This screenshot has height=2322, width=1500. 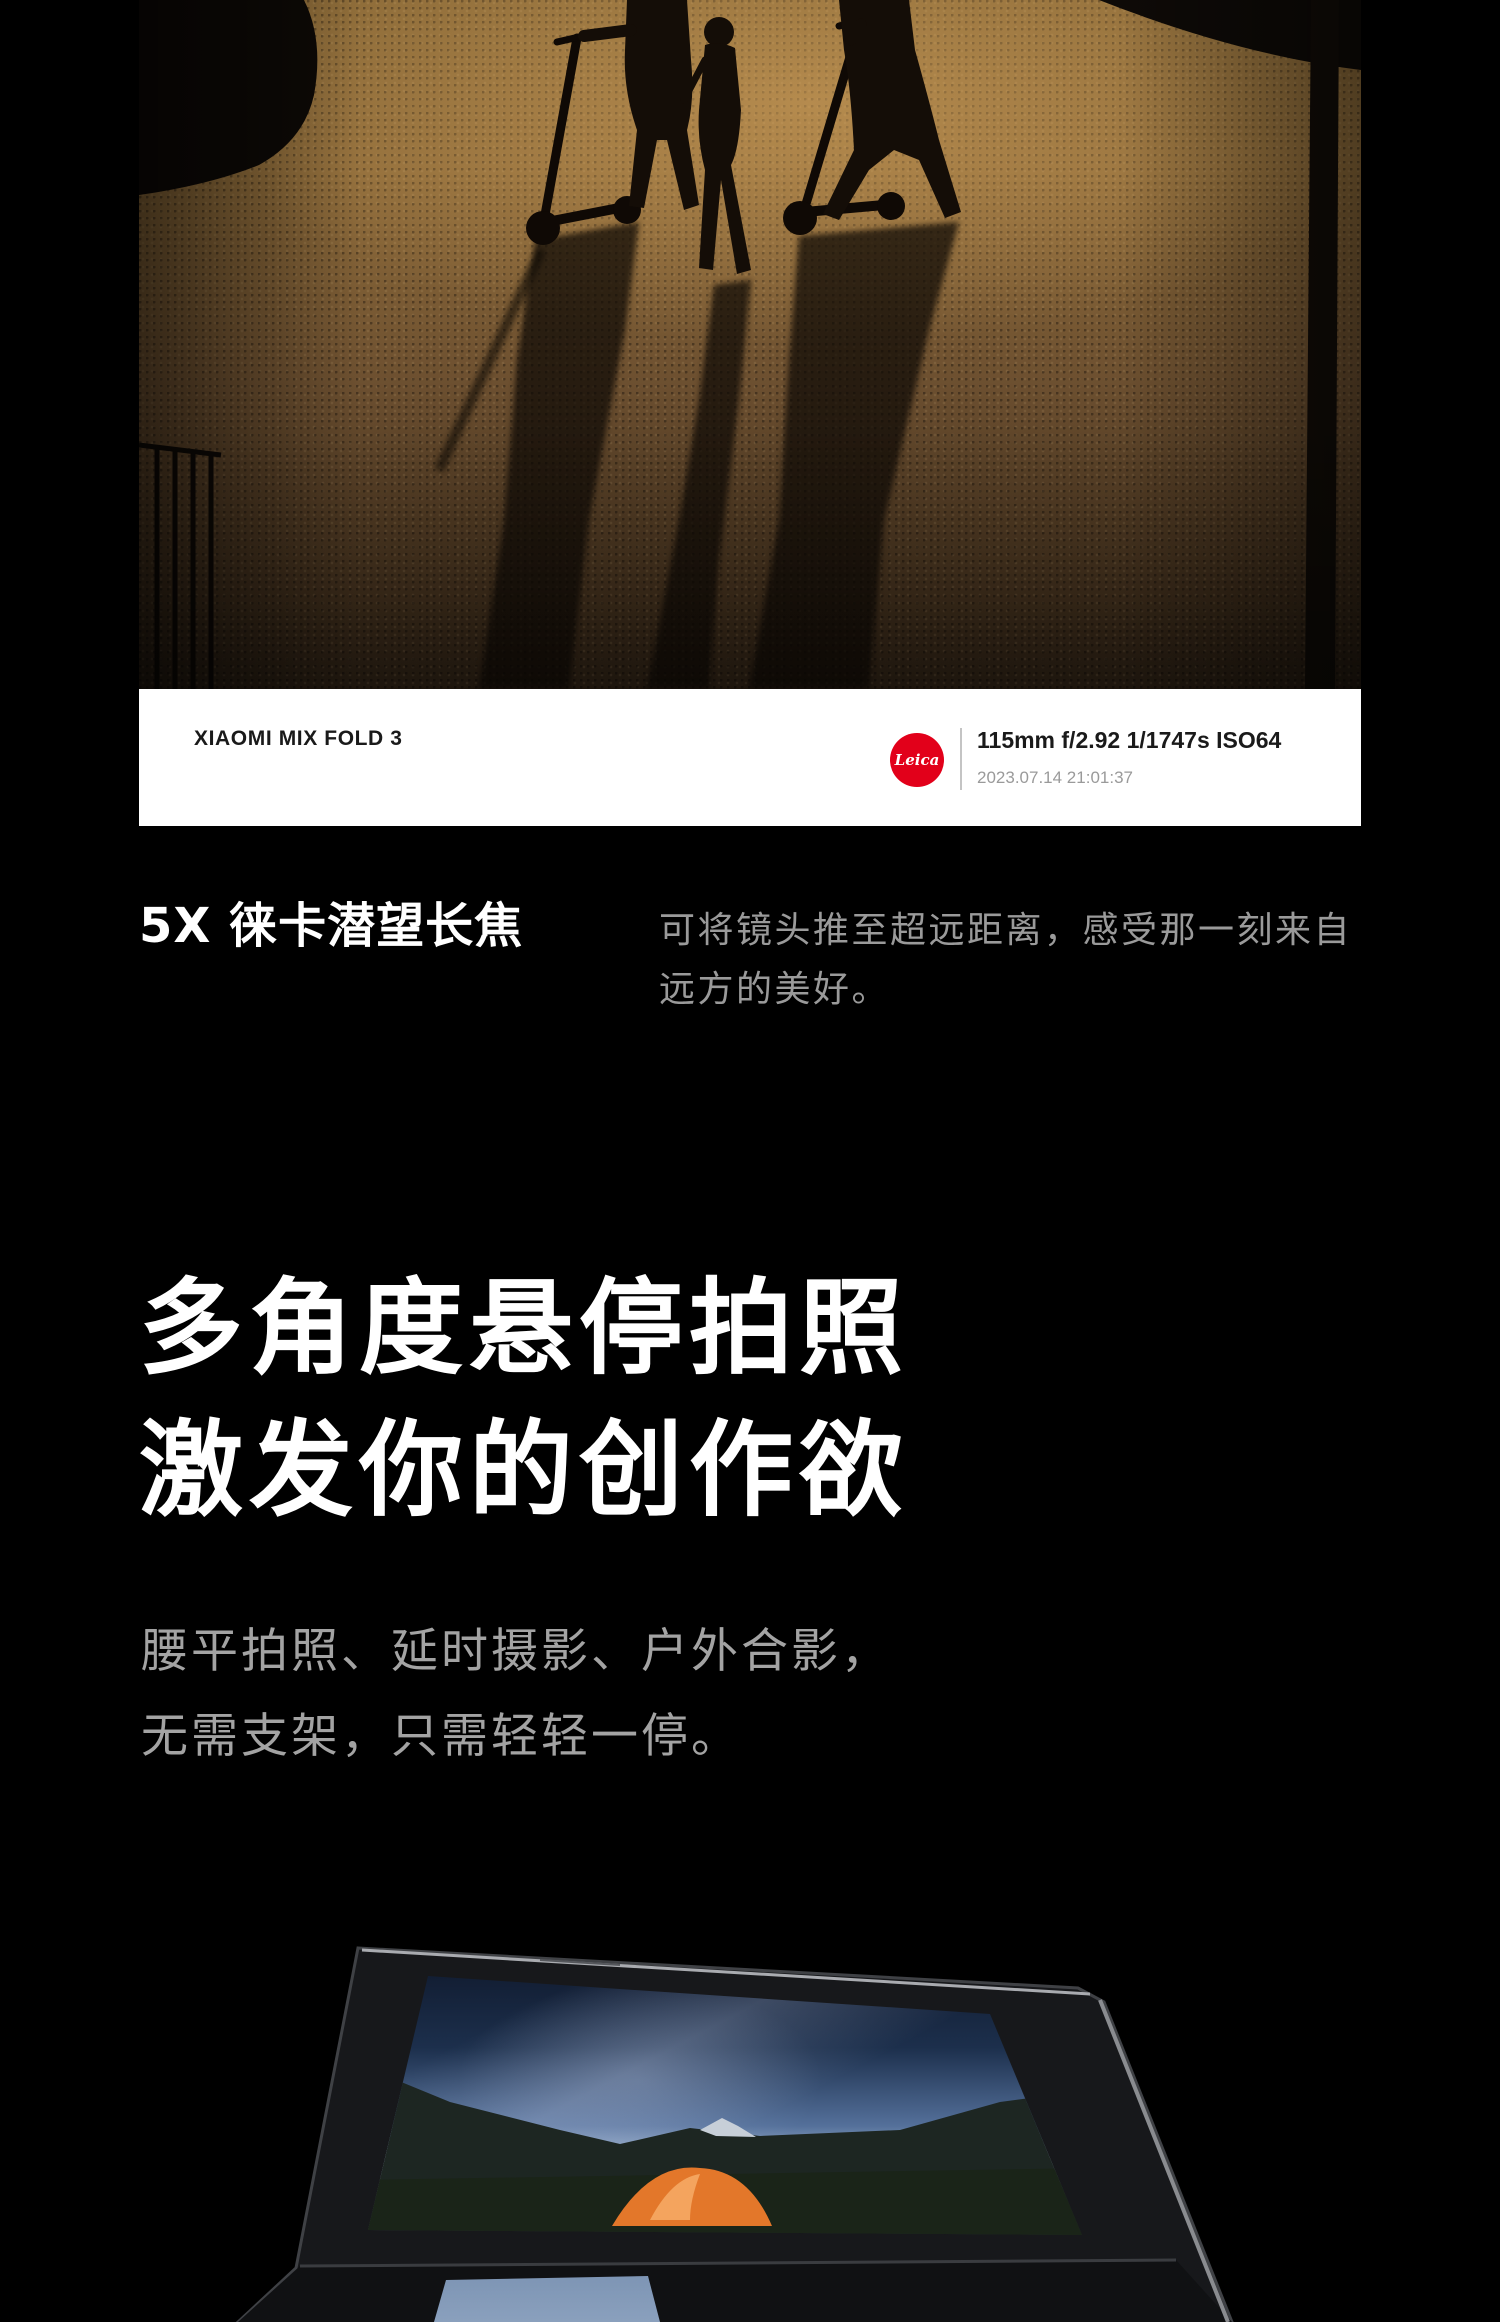 I want to click on frame-right-edge, so click(x=1164, y=2160).